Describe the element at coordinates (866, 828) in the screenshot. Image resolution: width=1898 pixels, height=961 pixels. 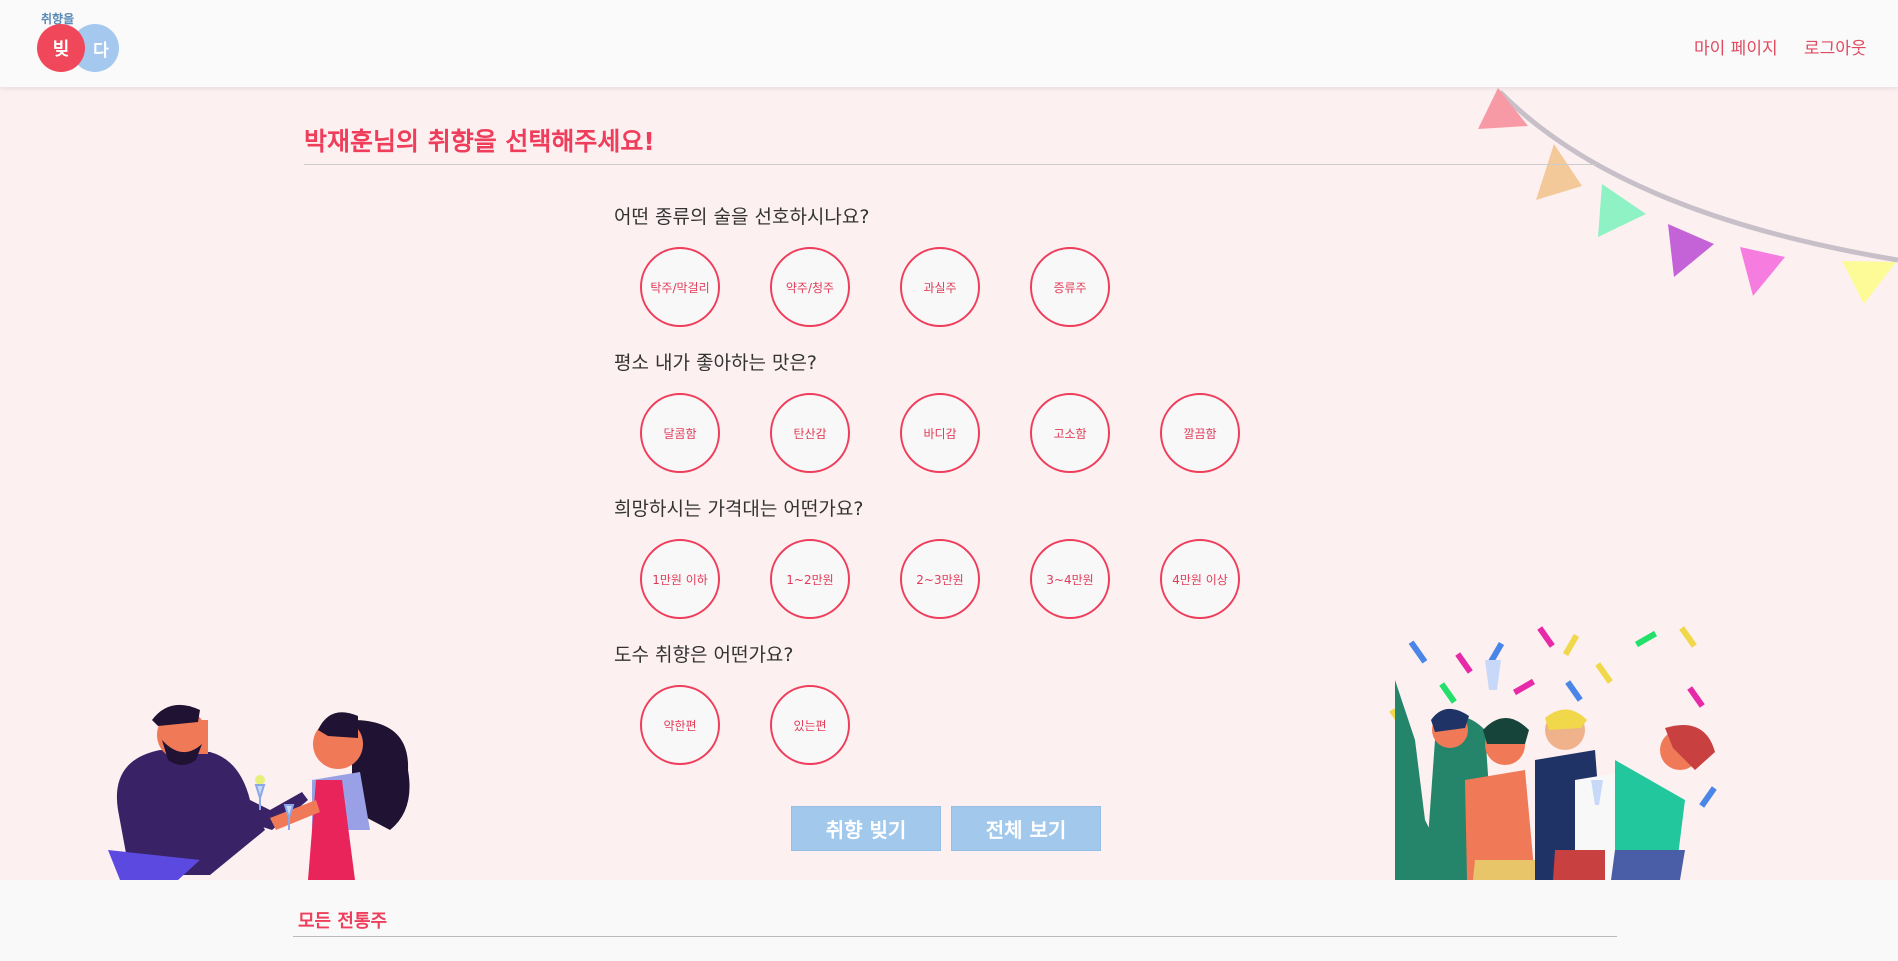
I see `make-preference-button: 취향 빚기` at that location.